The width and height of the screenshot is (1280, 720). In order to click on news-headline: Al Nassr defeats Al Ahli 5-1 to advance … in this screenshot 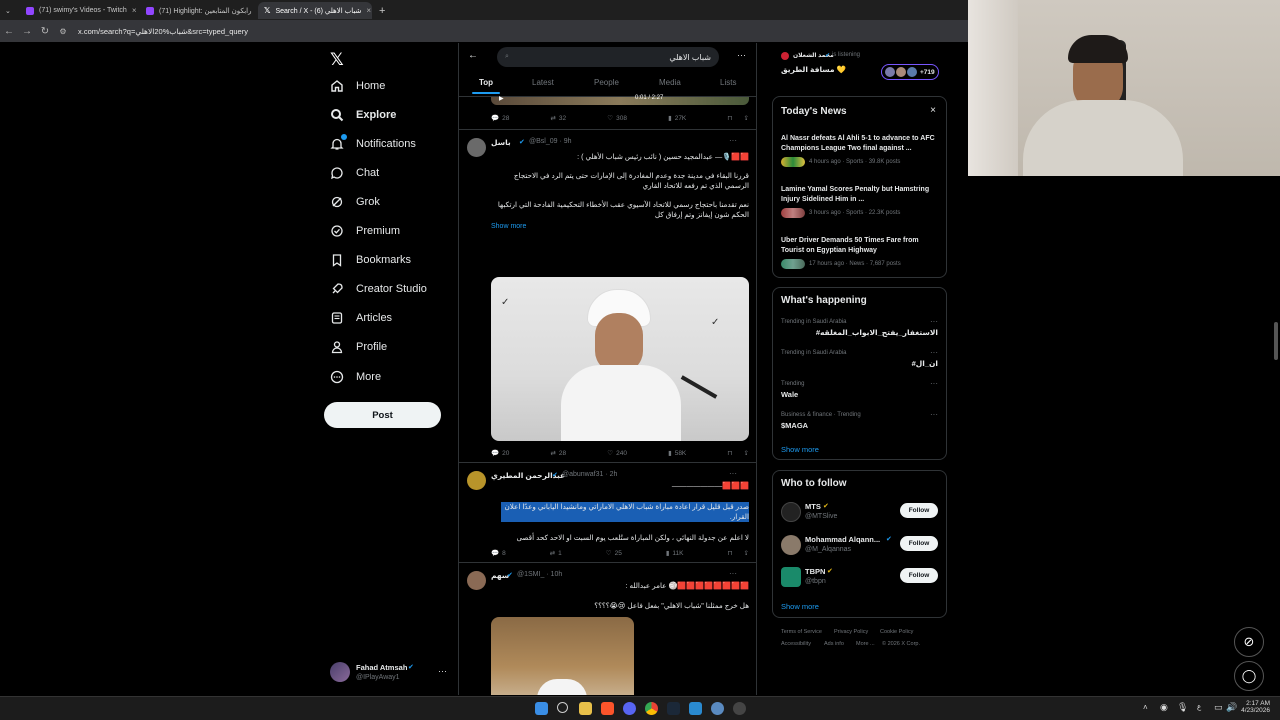, I will do `click(861, 143)`.